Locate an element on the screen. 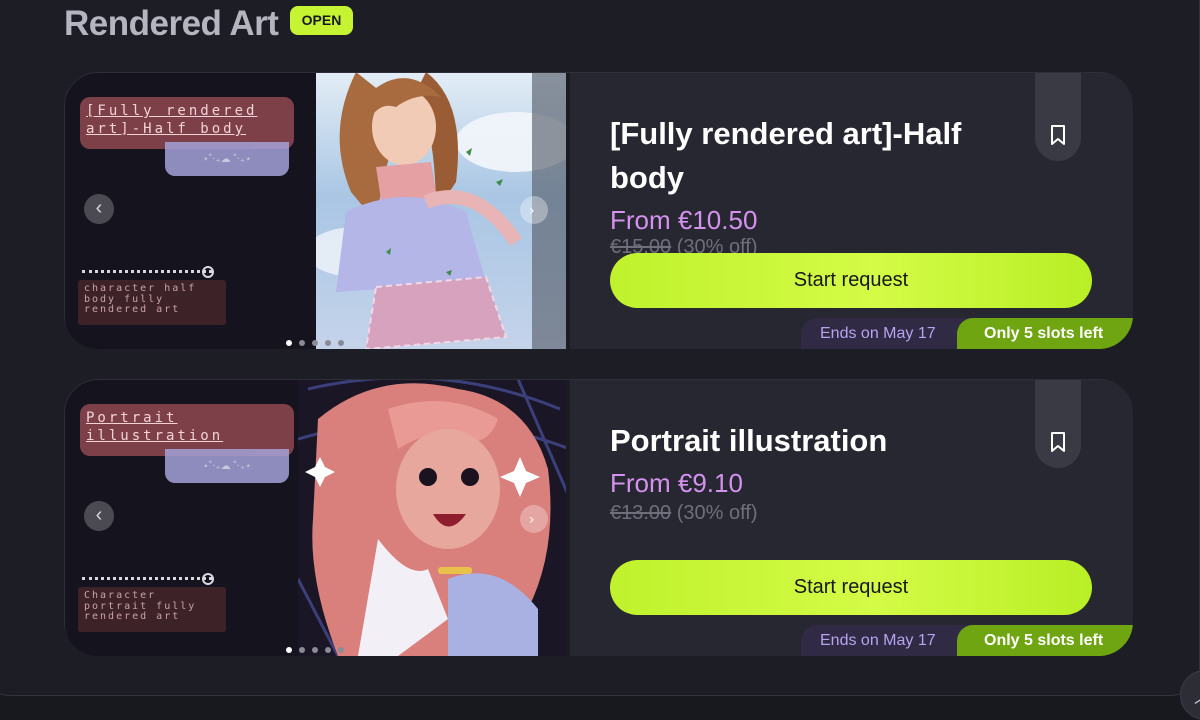 Image resolution: width=1200 pixels, height=720 pixels. thumbnail-description: character half body fully rendered art is located at coordinates (152, 302).